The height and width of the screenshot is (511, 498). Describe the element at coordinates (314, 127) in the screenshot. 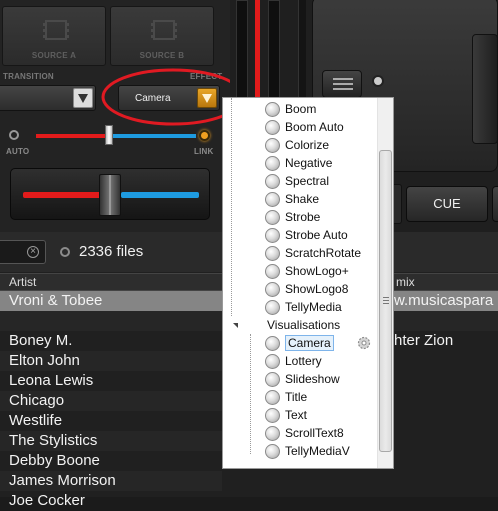

I see `popup-item-label: Boom Auto` at that location.